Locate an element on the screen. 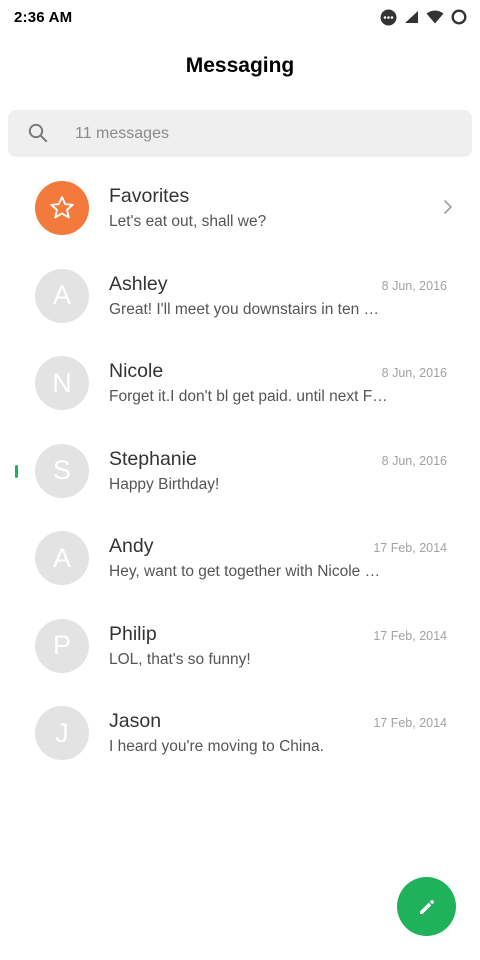 The image size is (480, 960). star-icon is located at coordinates (62, 207).